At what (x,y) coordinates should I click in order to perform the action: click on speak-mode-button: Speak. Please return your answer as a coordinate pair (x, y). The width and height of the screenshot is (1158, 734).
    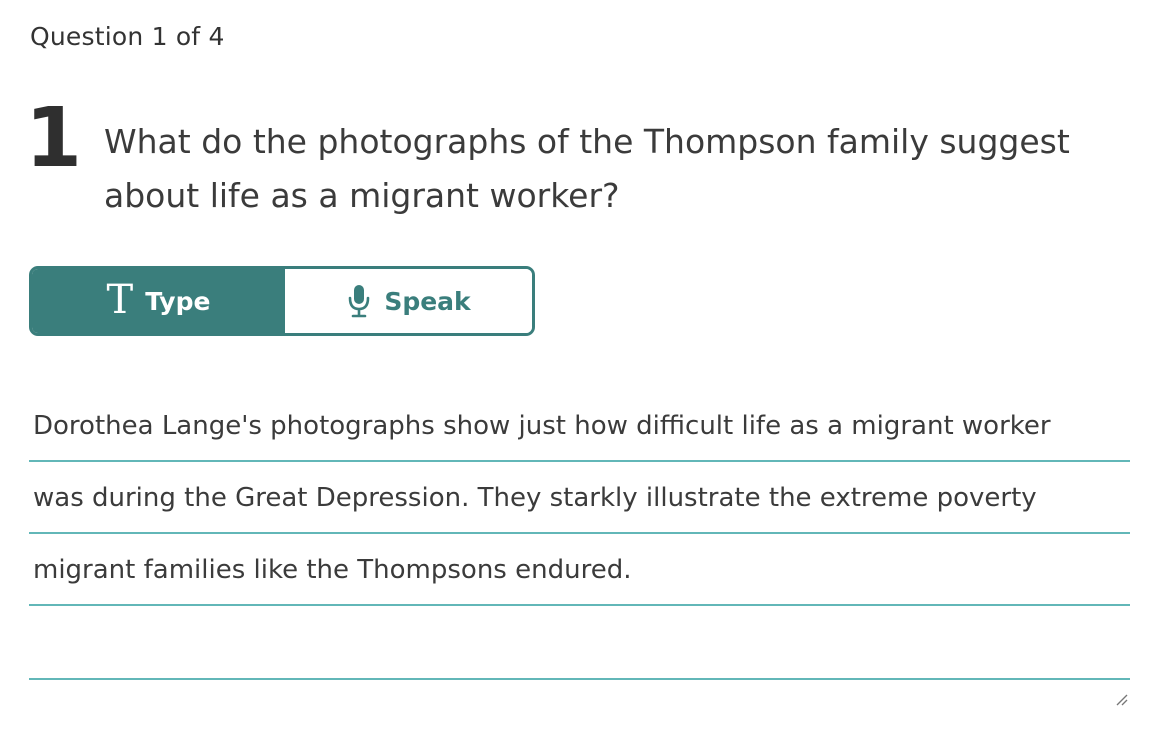
    Looking at the image, I should click on (408, 301).